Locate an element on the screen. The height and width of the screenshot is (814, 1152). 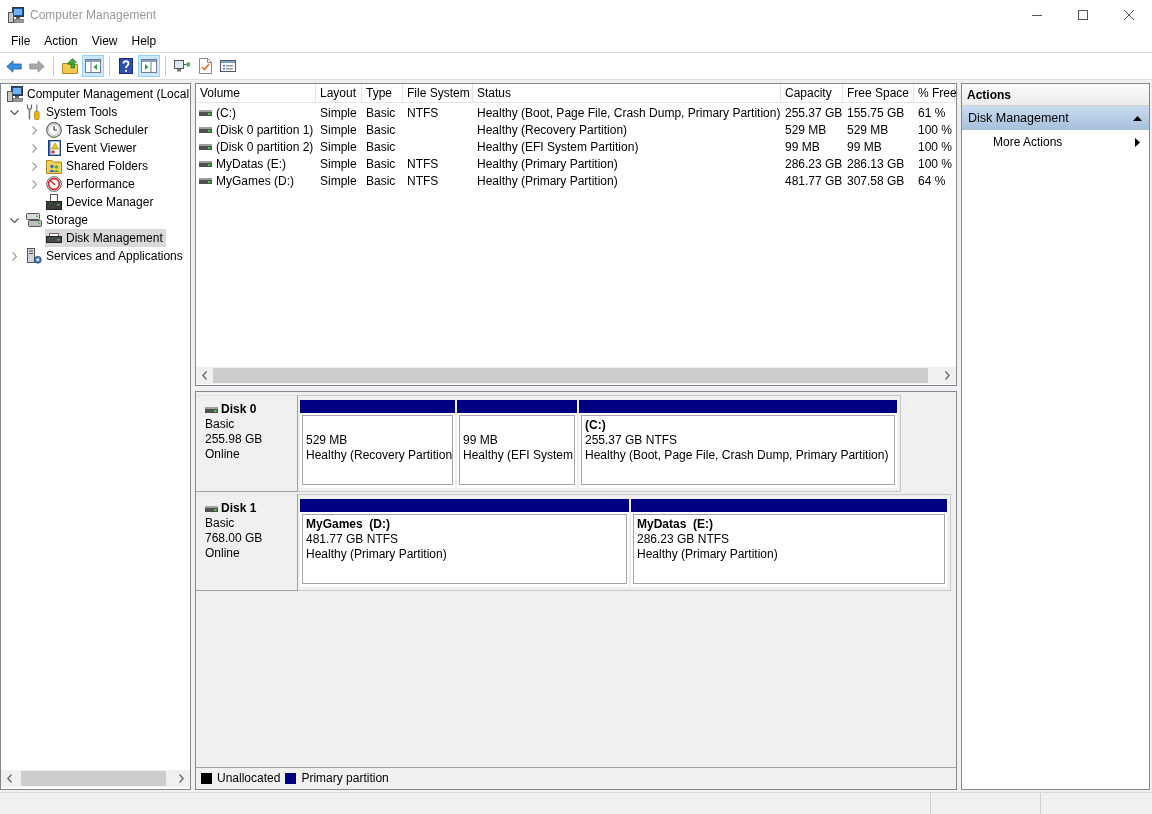
disk-panel: Disk 1 Basic 768.00 GB Online is located at coordinates (247, 542).